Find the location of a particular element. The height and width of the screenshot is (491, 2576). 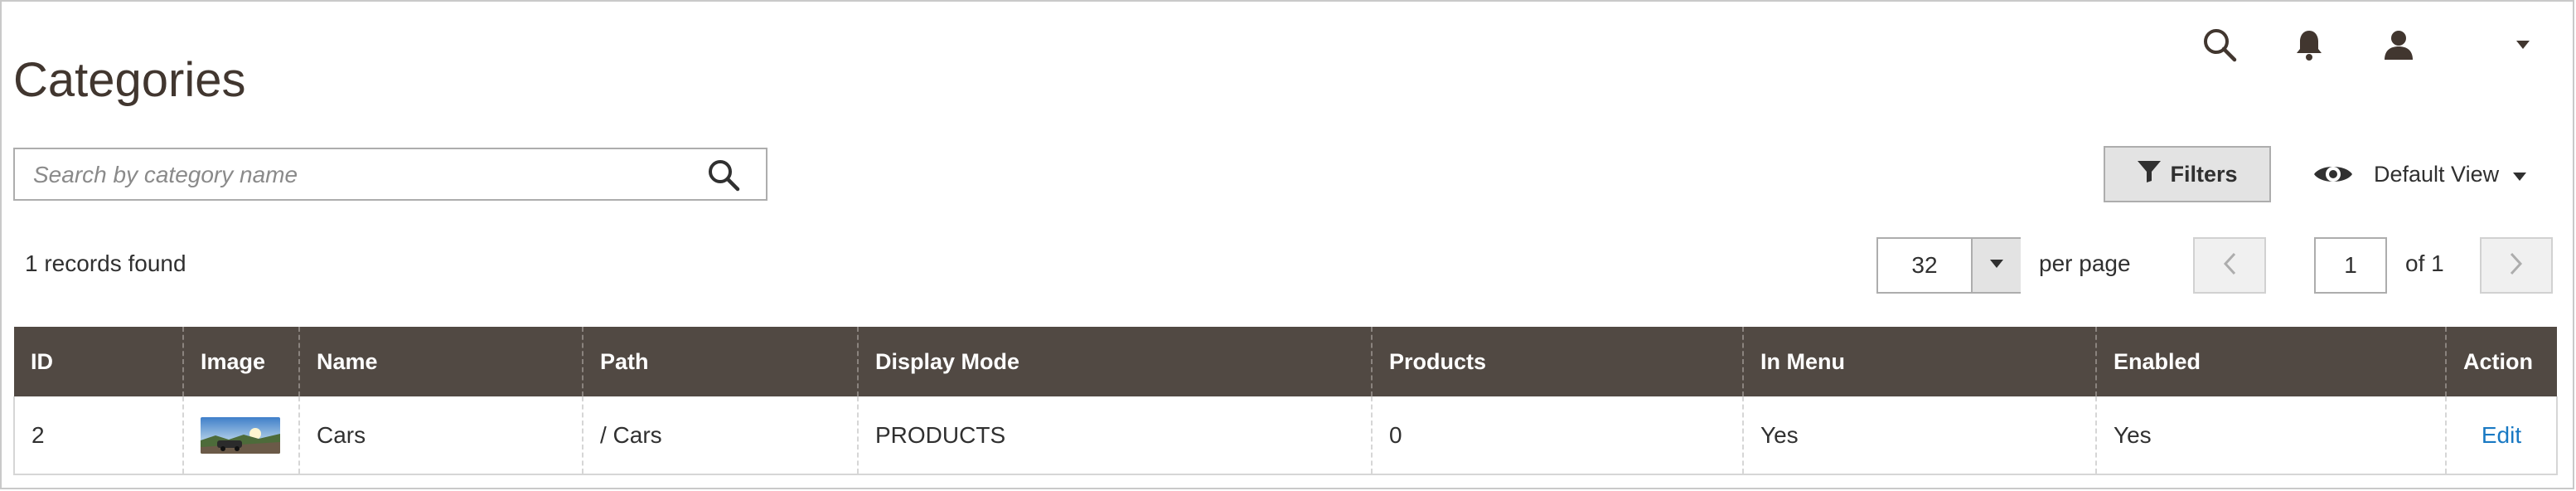

category-thumbnail-image is located at coordinates (240, 435).